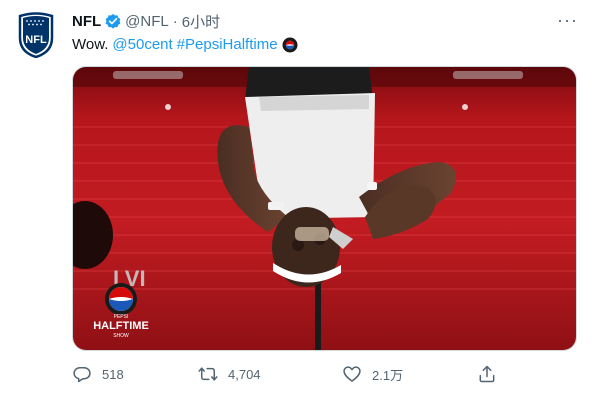  Describe the element at coordinates (86, 21) in the screenshot. I see `display-name: NFL` at that location.